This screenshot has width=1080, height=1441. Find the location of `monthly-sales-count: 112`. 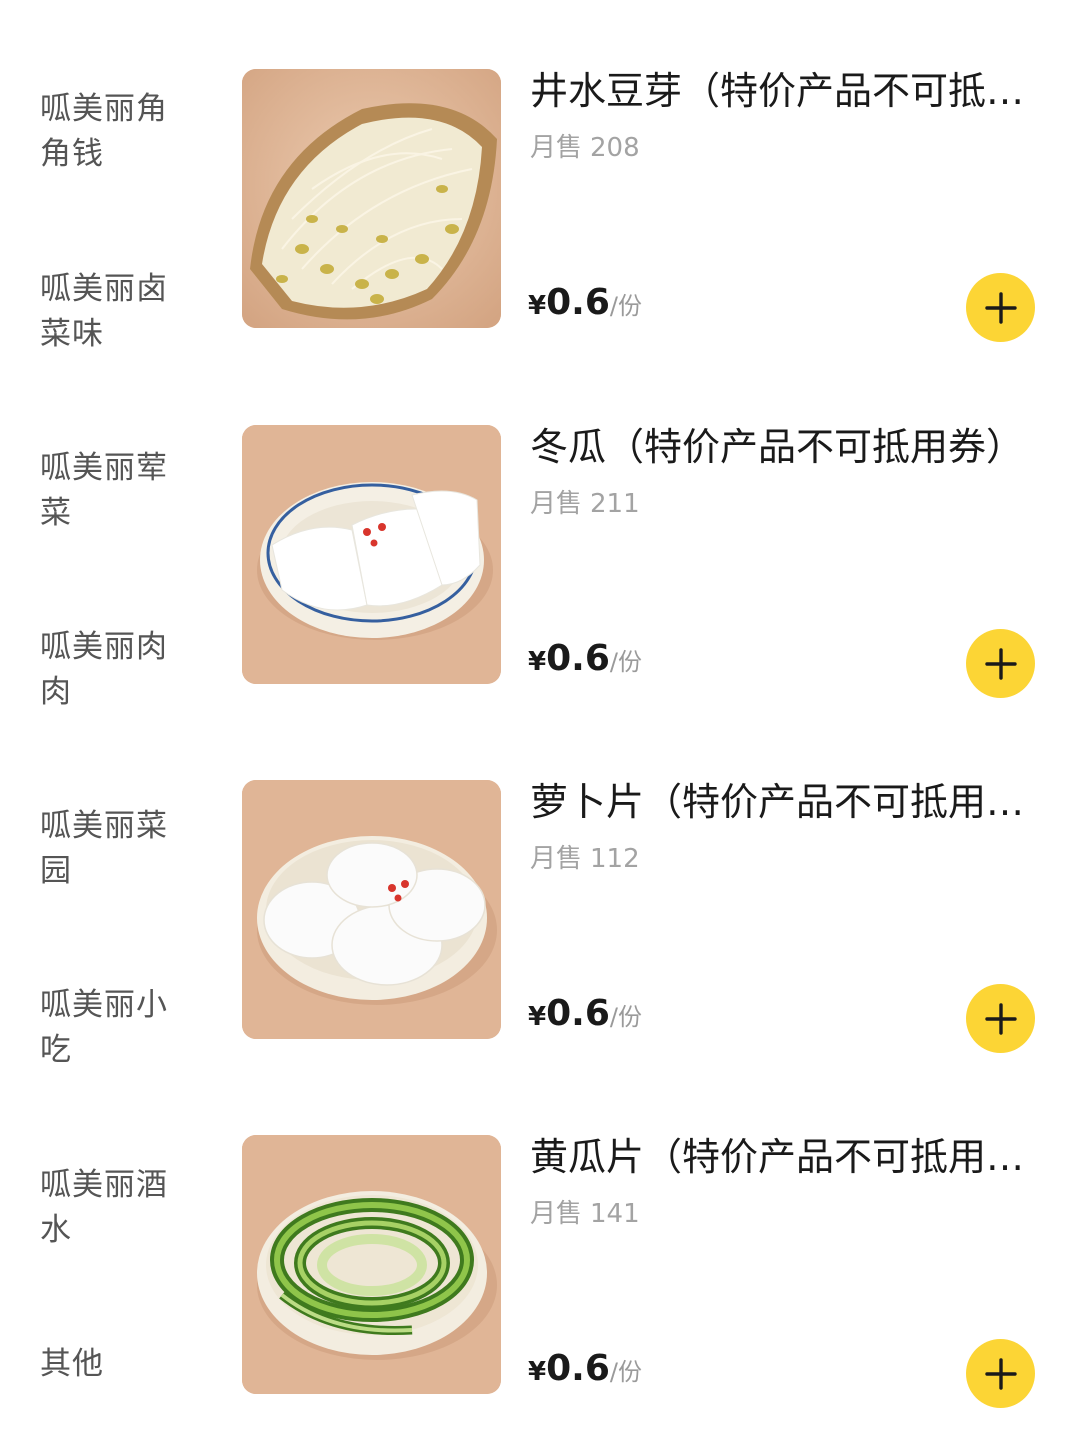

monthly-sales-count: 112 is located at coordinates (615, 859).